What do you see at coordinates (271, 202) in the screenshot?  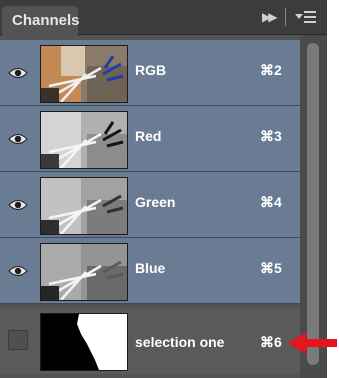 I see `channel-shortcut: ⌘4` at bounding box center [271, 202].